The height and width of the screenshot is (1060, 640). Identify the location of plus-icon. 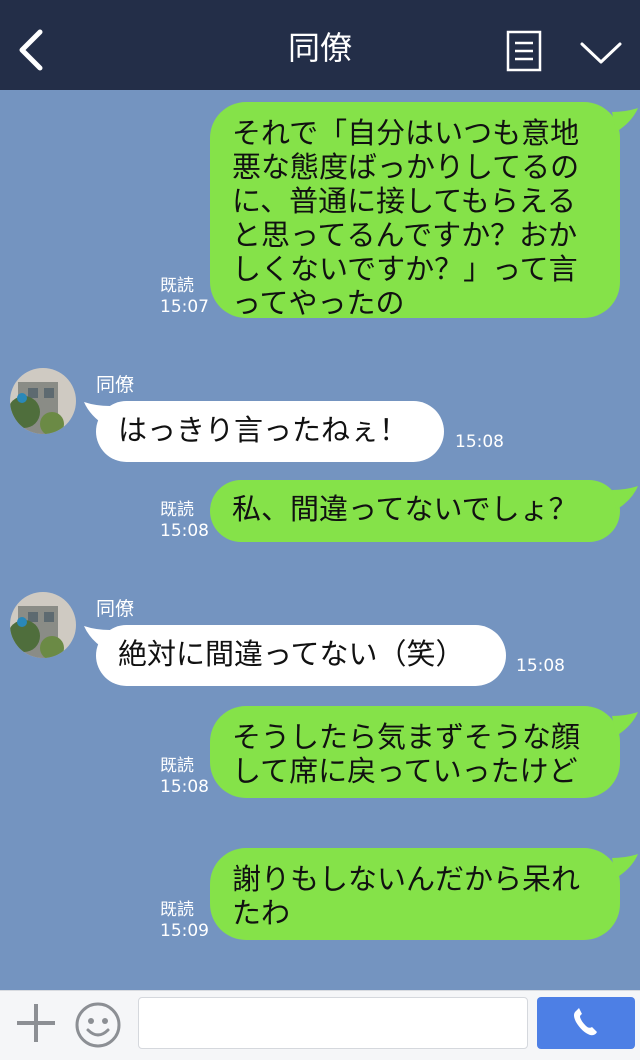
(36, 1023).